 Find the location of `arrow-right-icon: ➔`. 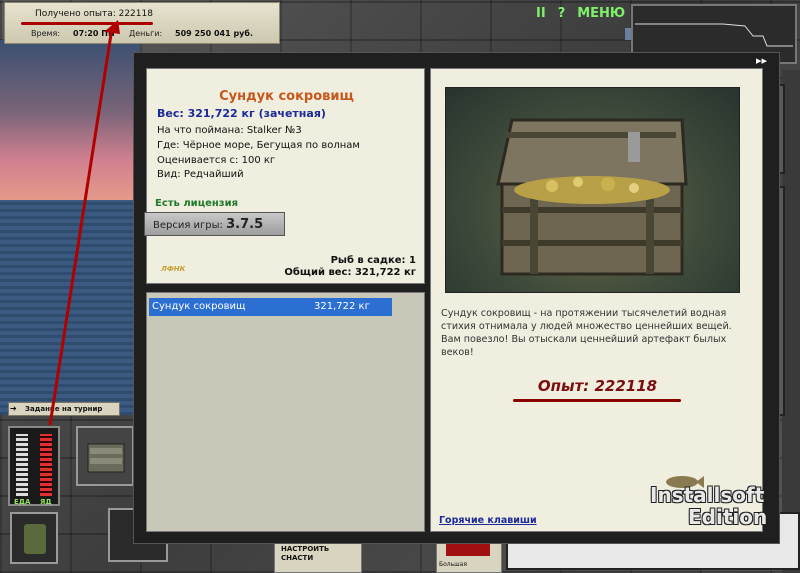

arrow-right-icon: ➔ is located at coordinates (13, 408).